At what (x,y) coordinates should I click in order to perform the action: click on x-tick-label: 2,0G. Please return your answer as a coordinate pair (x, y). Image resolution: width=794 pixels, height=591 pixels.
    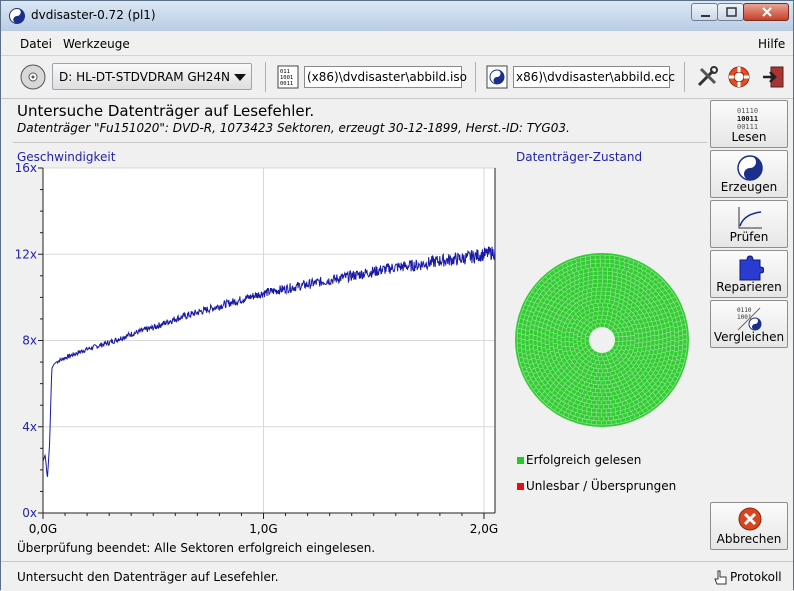
    Looking at the image, I should click on (484, 529).